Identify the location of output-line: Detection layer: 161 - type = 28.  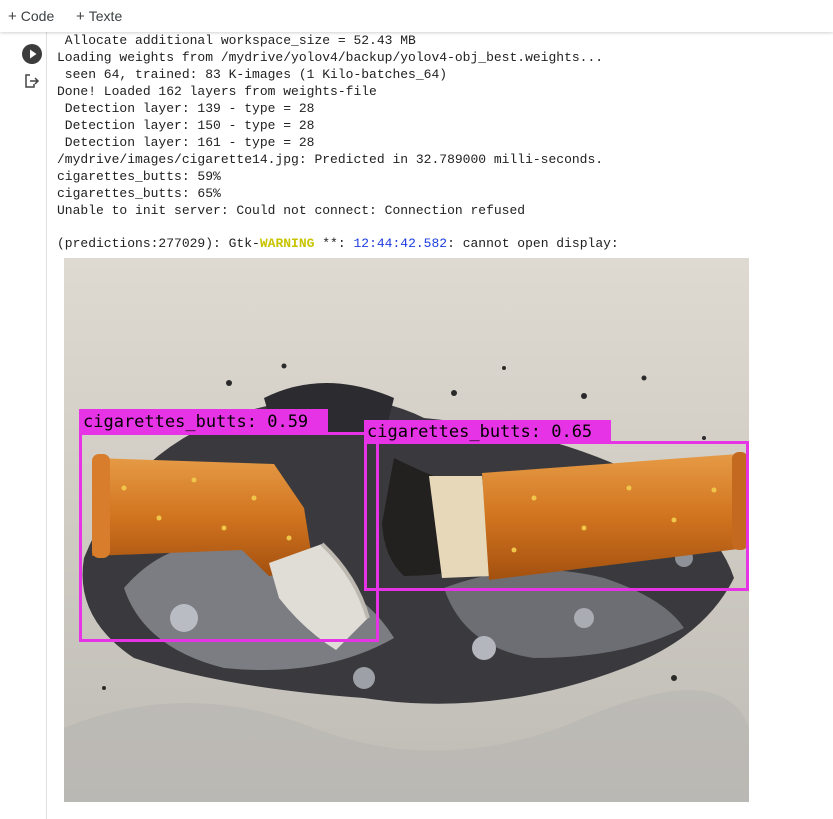
(186, 142).